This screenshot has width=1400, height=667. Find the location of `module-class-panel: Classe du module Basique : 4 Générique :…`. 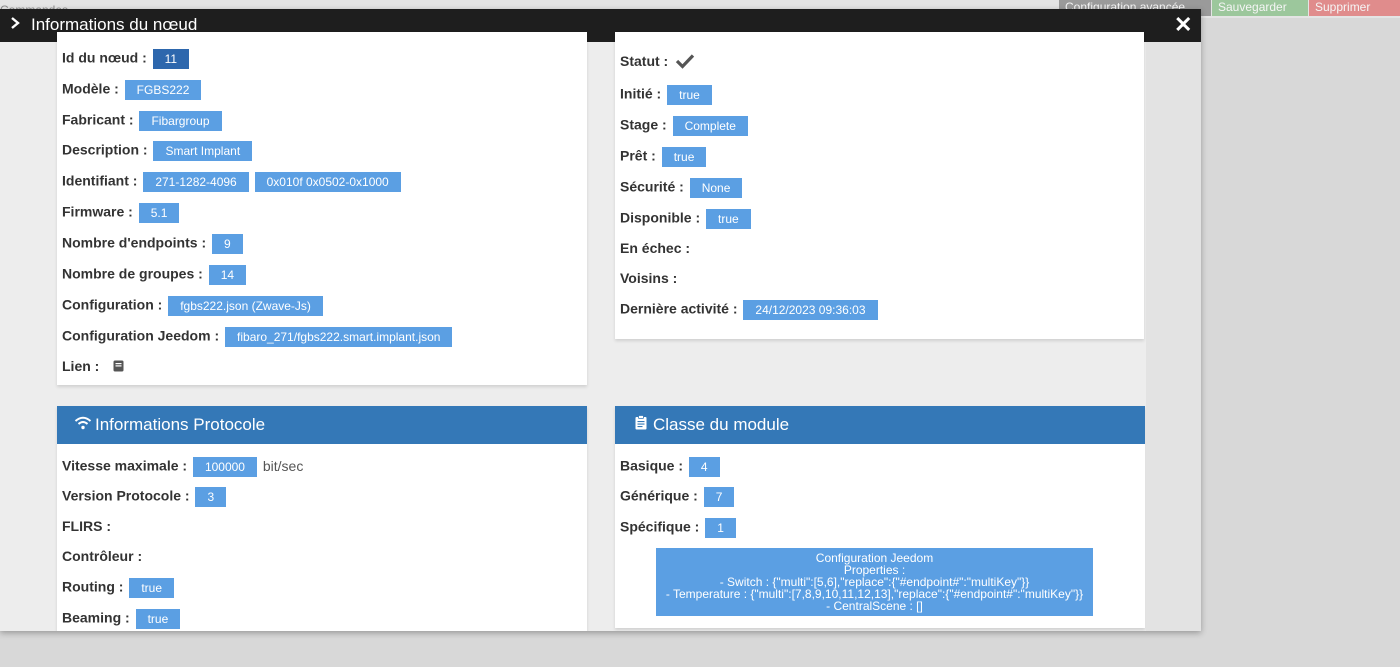

module-class-panel: Classe du module Basique : 4 Générique :… is located at coordinates (880, 517).